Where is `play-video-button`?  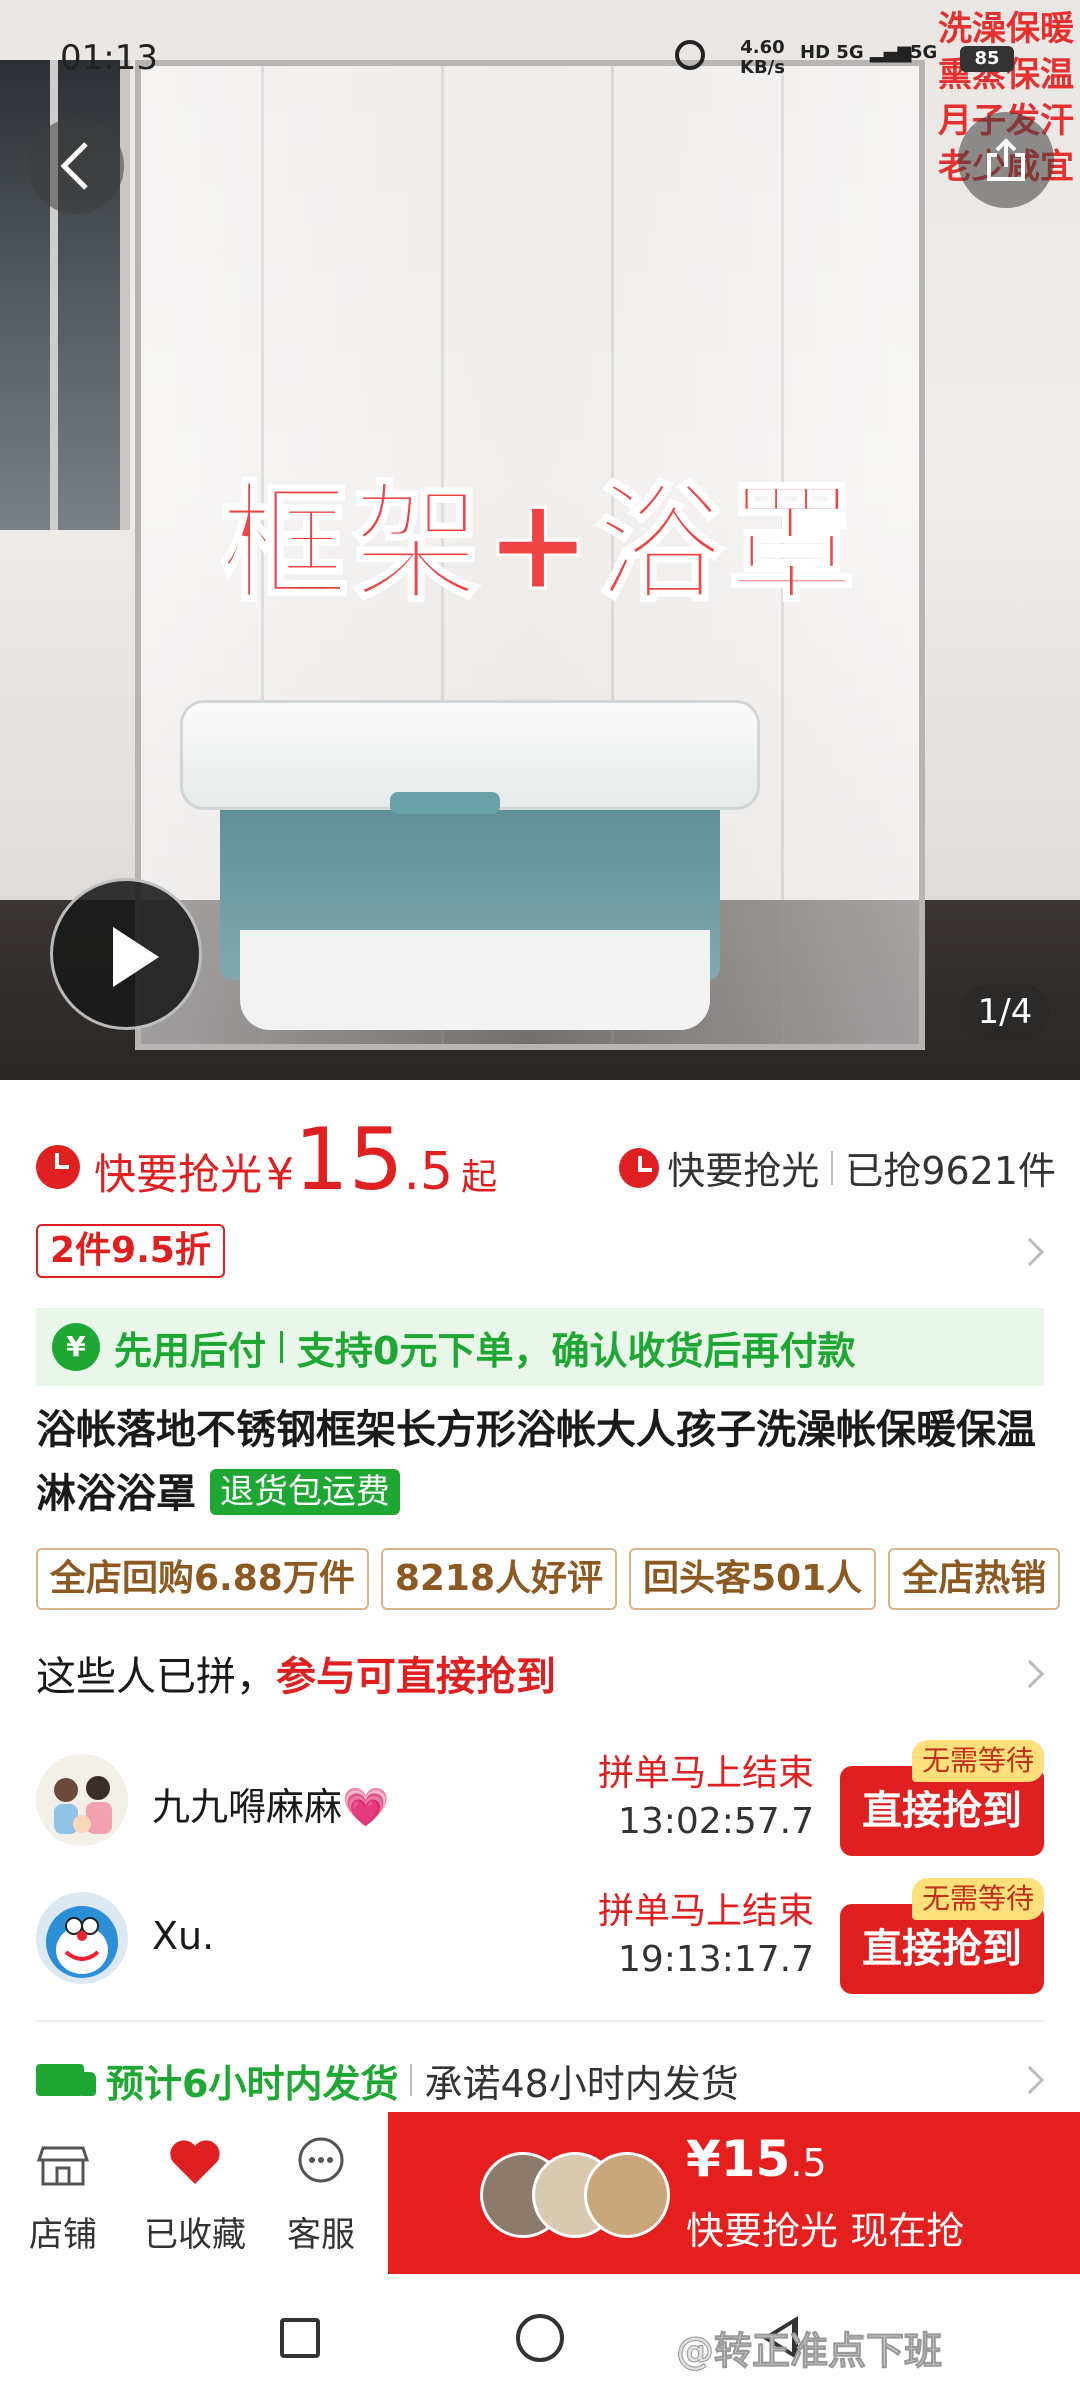 play-video-button is located at coordinates (126, 954).